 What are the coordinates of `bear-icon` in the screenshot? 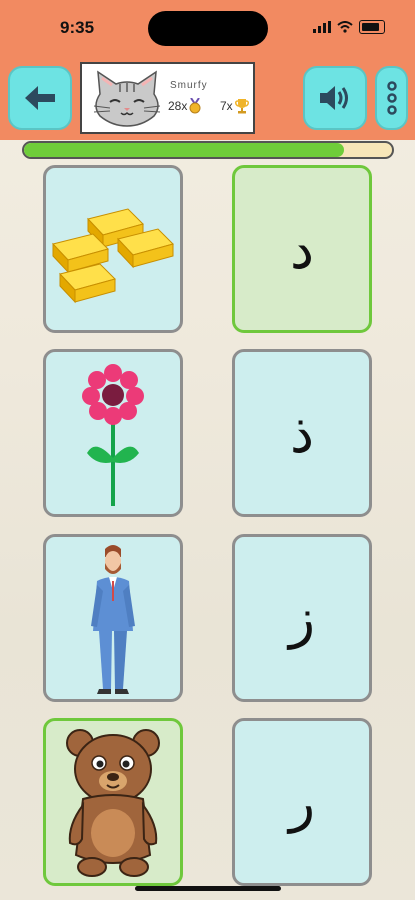 It's located at (113, 802).